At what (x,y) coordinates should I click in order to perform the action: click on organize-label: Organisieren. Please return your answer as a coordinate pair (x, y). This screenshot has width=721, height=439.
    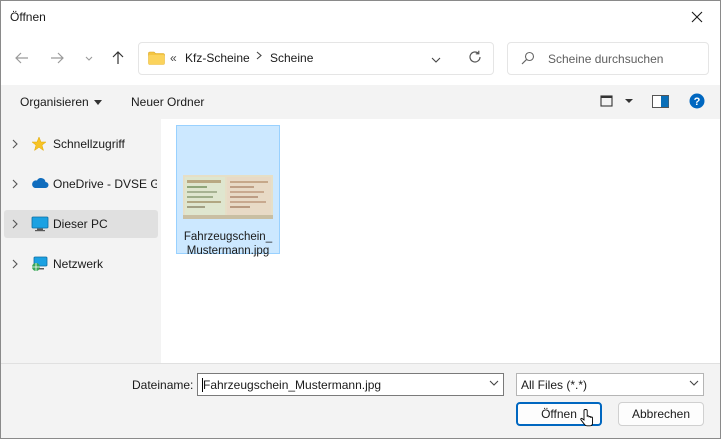
    Looking at the image, I should click on (54, 102).